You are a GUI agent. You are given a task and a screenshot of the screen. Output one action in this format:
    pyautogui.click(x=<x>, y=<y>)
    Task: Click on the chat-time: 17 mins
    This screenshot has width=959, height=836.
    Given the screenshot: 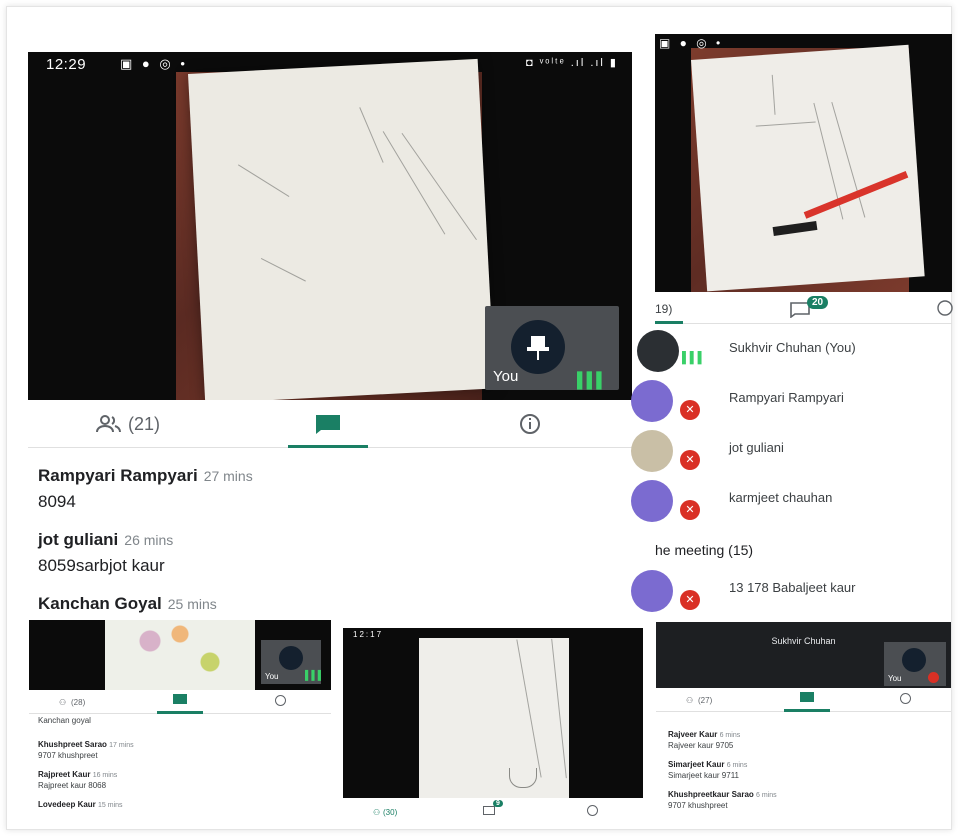 What is the action you would take?
    pyautogui.click(x=121, y=745)
    